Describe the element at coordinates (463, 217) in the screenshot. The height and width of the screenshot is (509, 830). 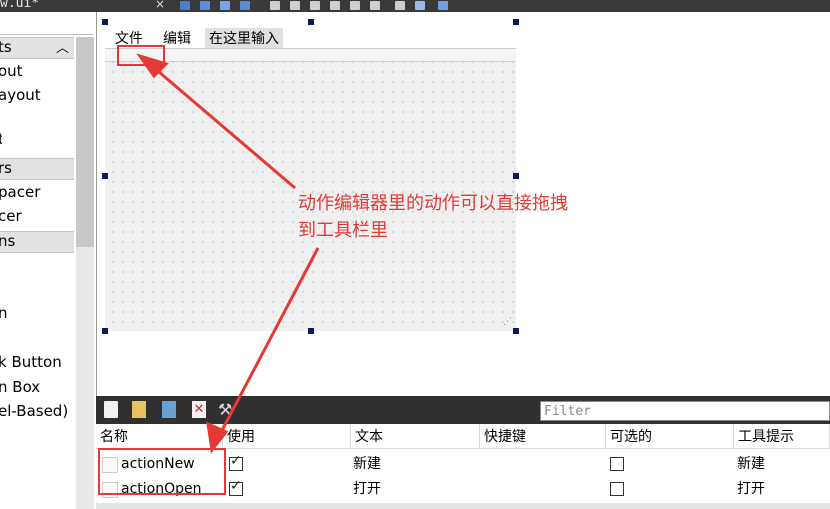
I see `annotation-text: 动作编辑器里的动作可以直接拖拽 到工具栏里` at that location.